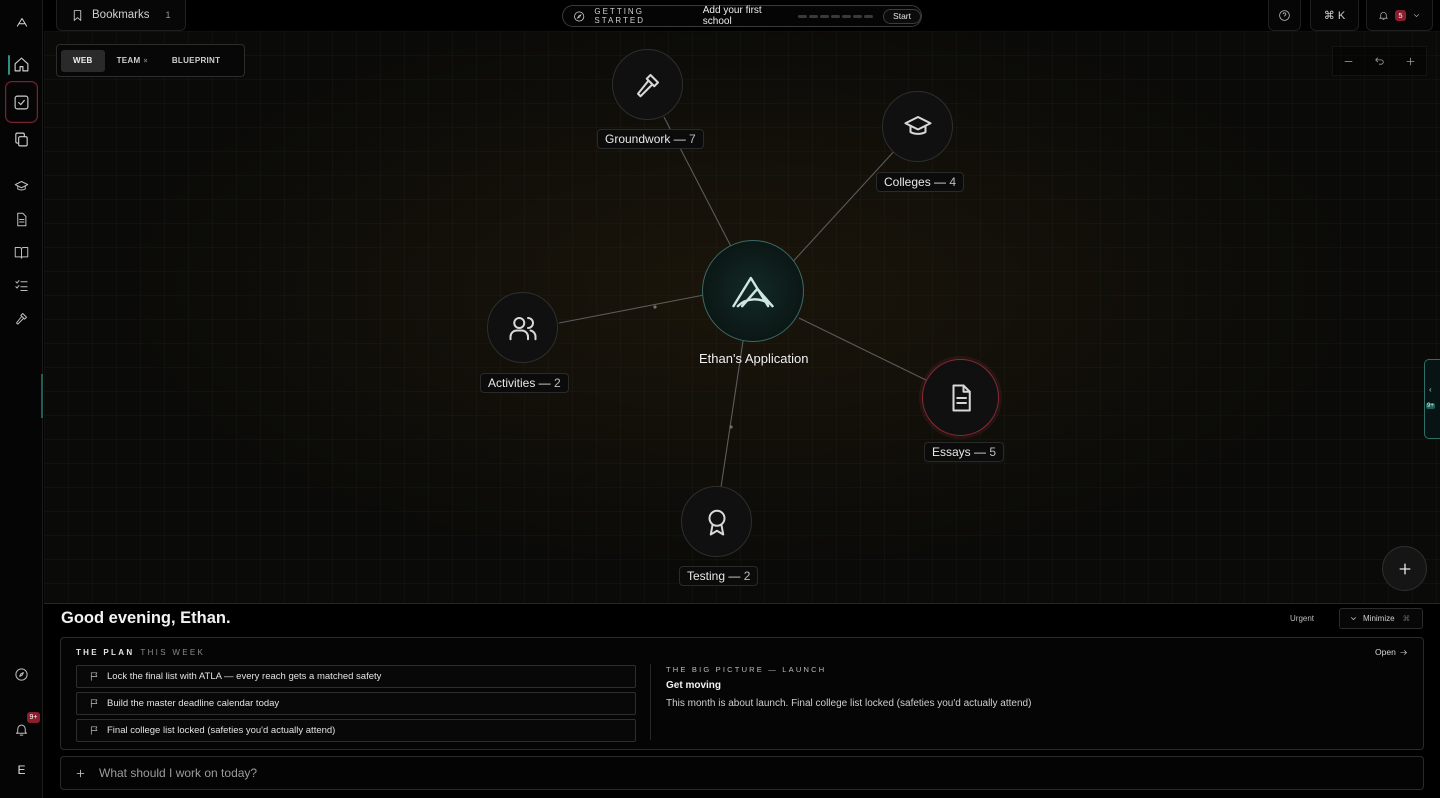 This screenshot has width=1440, height=798. I want to click on tab-blueprint: BLUEPRINT, so click(196, 61).